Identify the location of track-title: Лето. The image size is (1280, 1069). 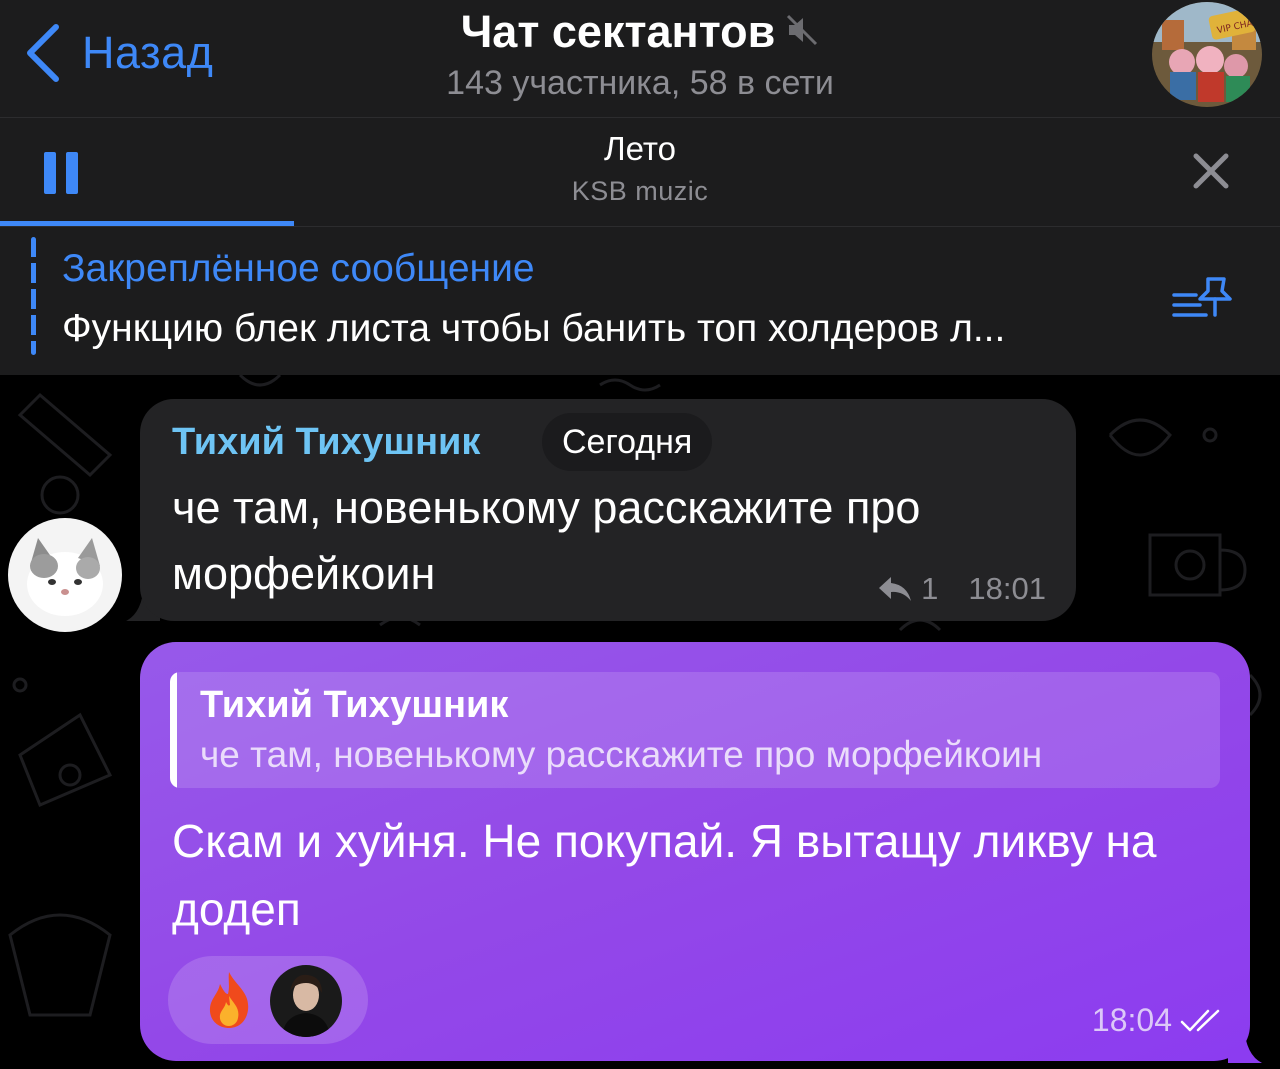
(639, 148).